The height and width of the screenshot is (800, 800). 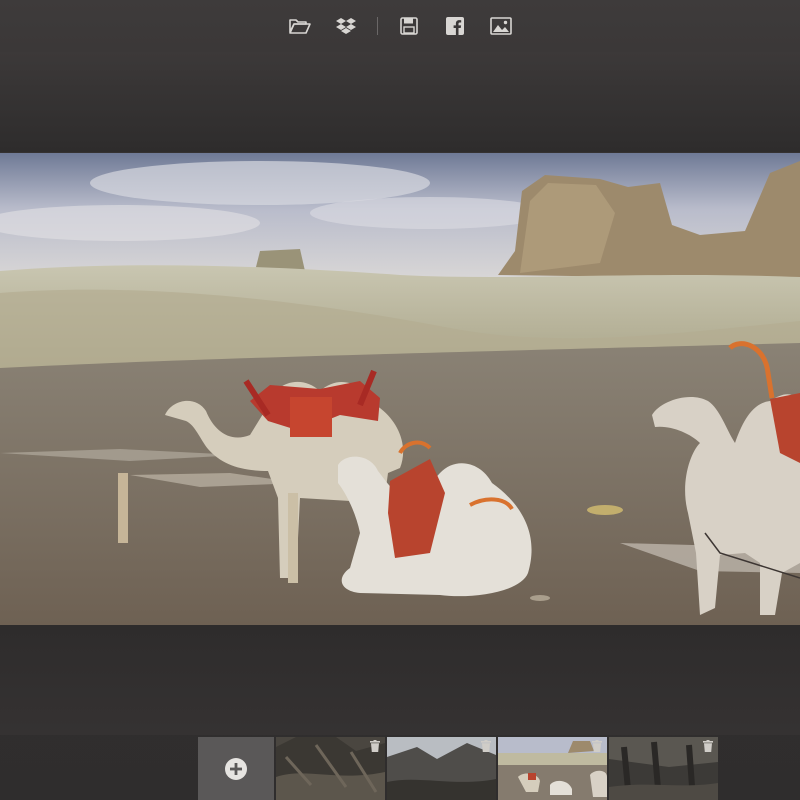 I want to click on facebook-share-button, so click(x=455, y=26).